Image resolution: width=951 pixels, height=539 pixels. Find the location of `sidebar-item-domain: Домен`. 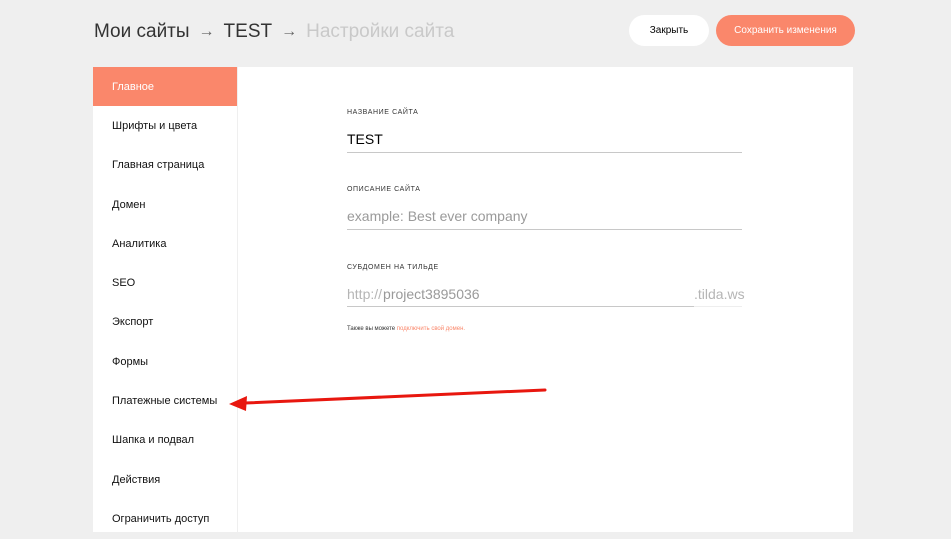

sidebar-item-domain: Домен is located at coordinates (165, 204).